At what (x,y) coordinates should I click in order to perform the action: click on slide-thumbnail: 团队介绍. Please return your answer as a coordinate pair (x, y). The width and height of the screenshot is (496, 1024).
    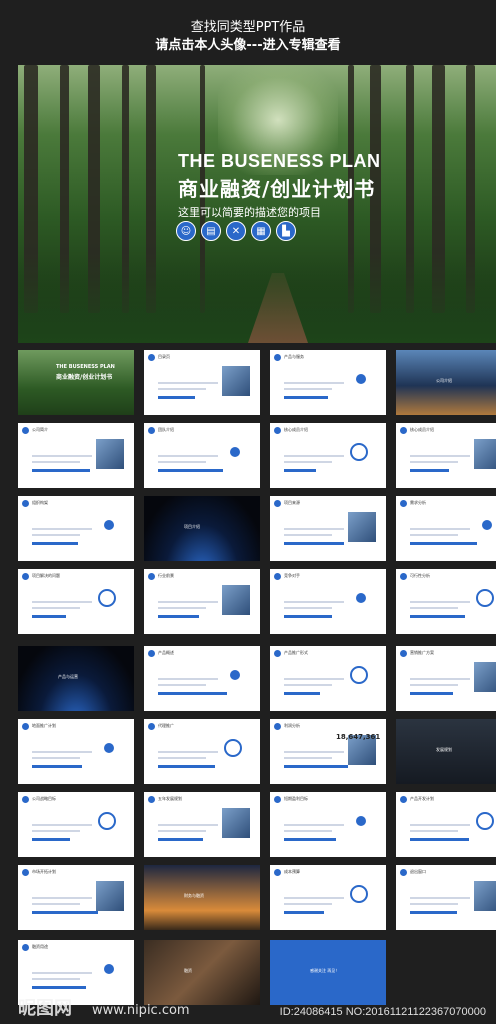
    Looking at the image, I should click on (202, 455).